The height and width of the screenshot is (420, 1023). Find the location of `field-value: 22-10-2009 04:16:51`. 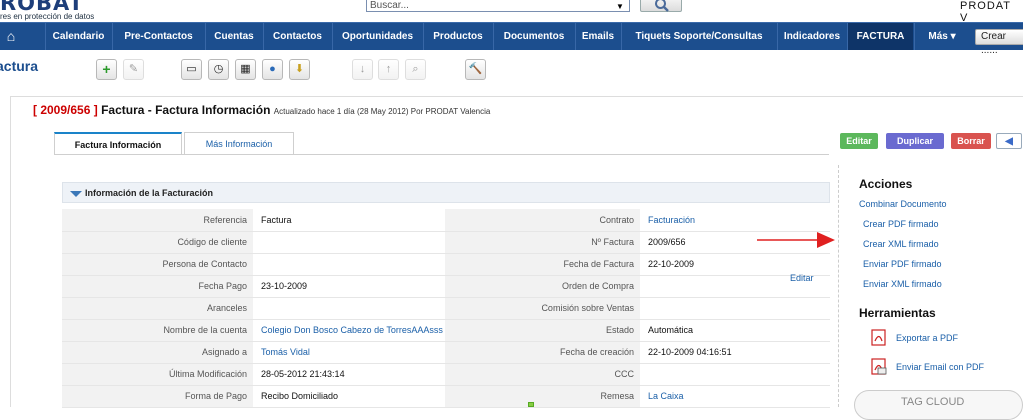

field-value: 22-10-2009 04:16:51 is located at coordinates (735, 352).